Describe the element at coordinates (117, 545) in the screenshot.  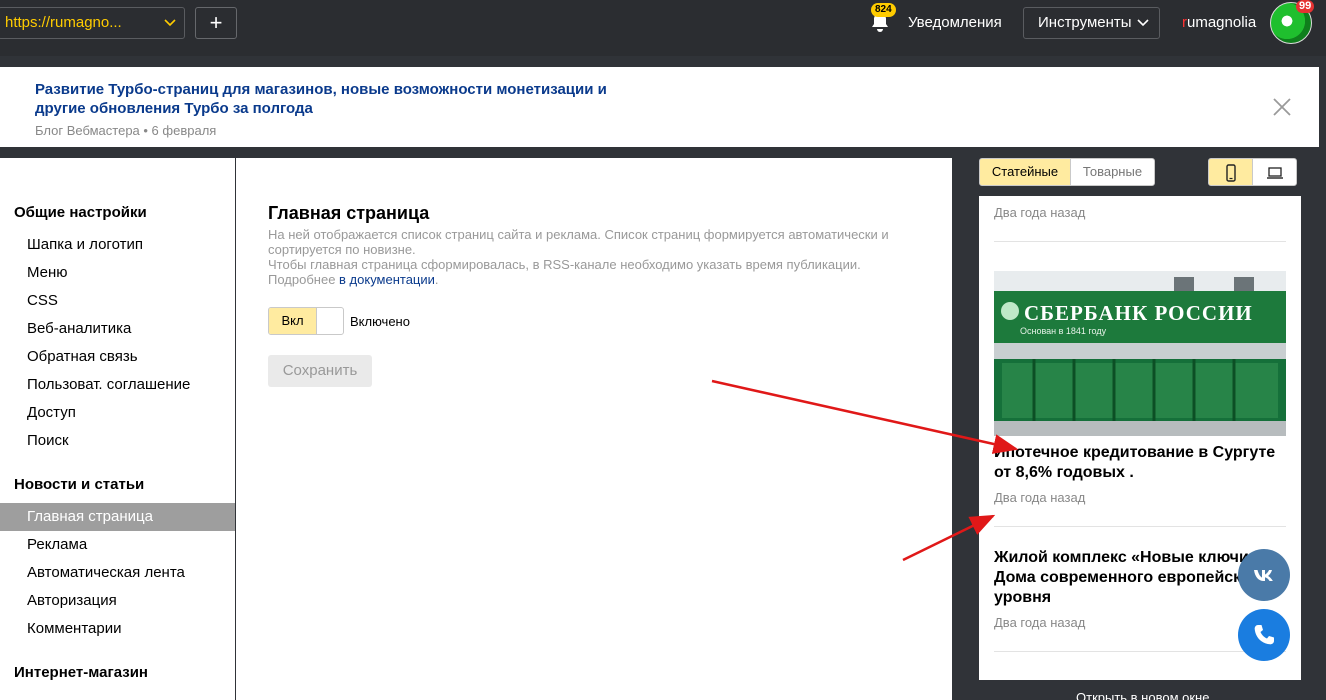
I see `sidebar-item-ads: Реклама` at that location.